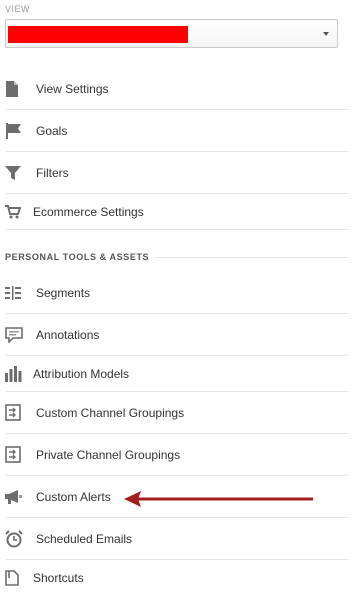 The width and height of the screenshot is (359, 596). Describe the element at coordinates (176, 89) in the screenshot. I see `nav-item-view-settings: View Settings` at that location.